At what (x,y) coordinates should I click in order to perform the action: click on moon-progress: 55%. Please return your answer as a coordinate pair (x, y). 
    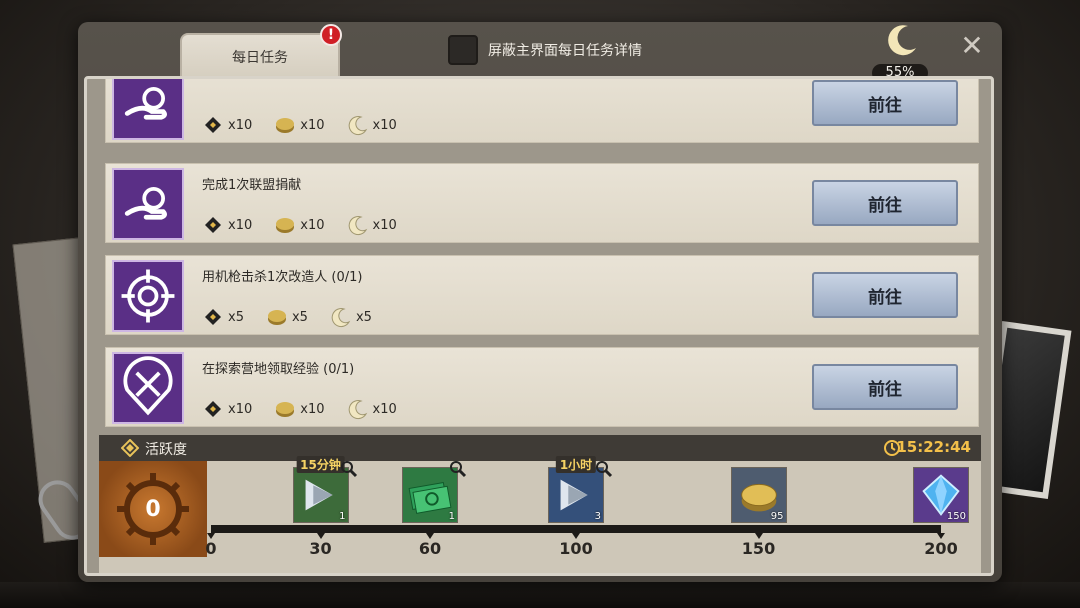
    Looking at the image, I should click on (900, 53).